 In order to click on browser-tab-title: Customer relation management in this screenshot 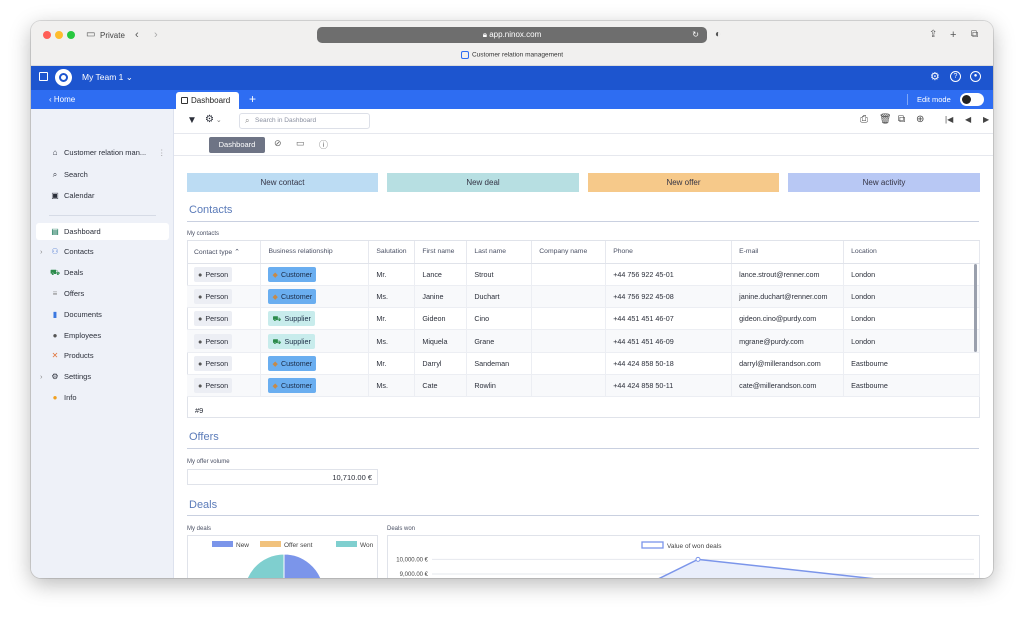, I will do `click(512, 55)`.